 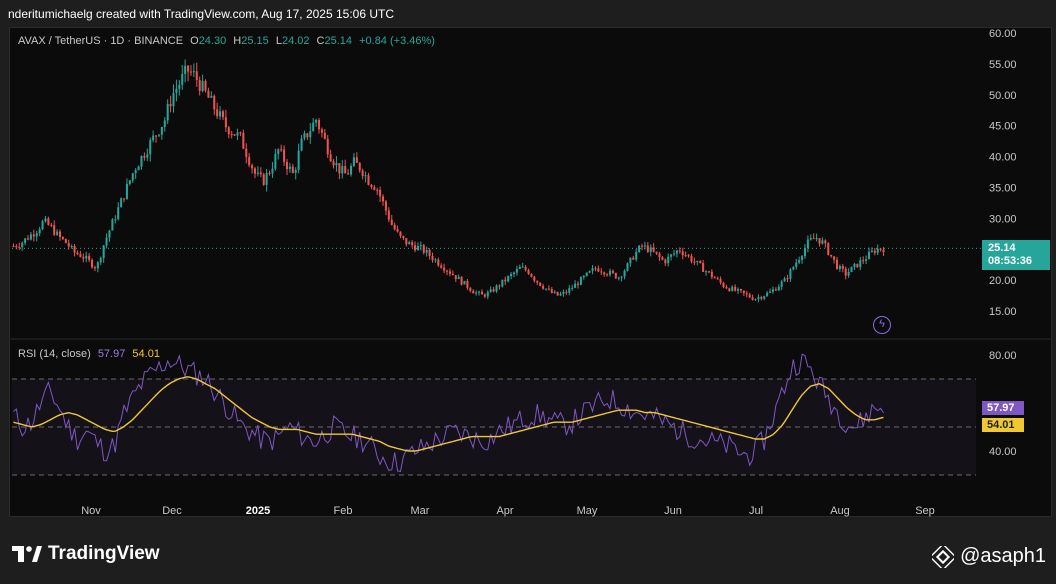 I want to click on symbol-label: AVAX / TetherUS · 1D · BINANCE, so click(x=100, y=41).